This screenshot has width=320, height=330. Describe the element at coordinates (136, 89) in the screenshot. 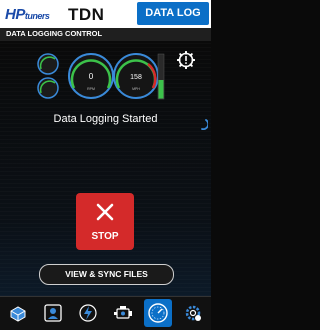

I see `mph-unit: MPH` at that location.